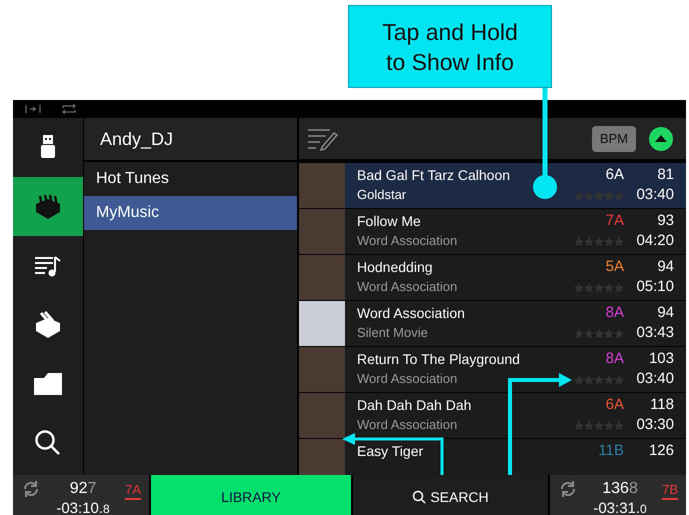 This screenshot has width=689, height=515. What do you see at coordinates (382, 195) in the screenshot?
I see `track-artist: Goldstar` at bounding box center [382, 195].